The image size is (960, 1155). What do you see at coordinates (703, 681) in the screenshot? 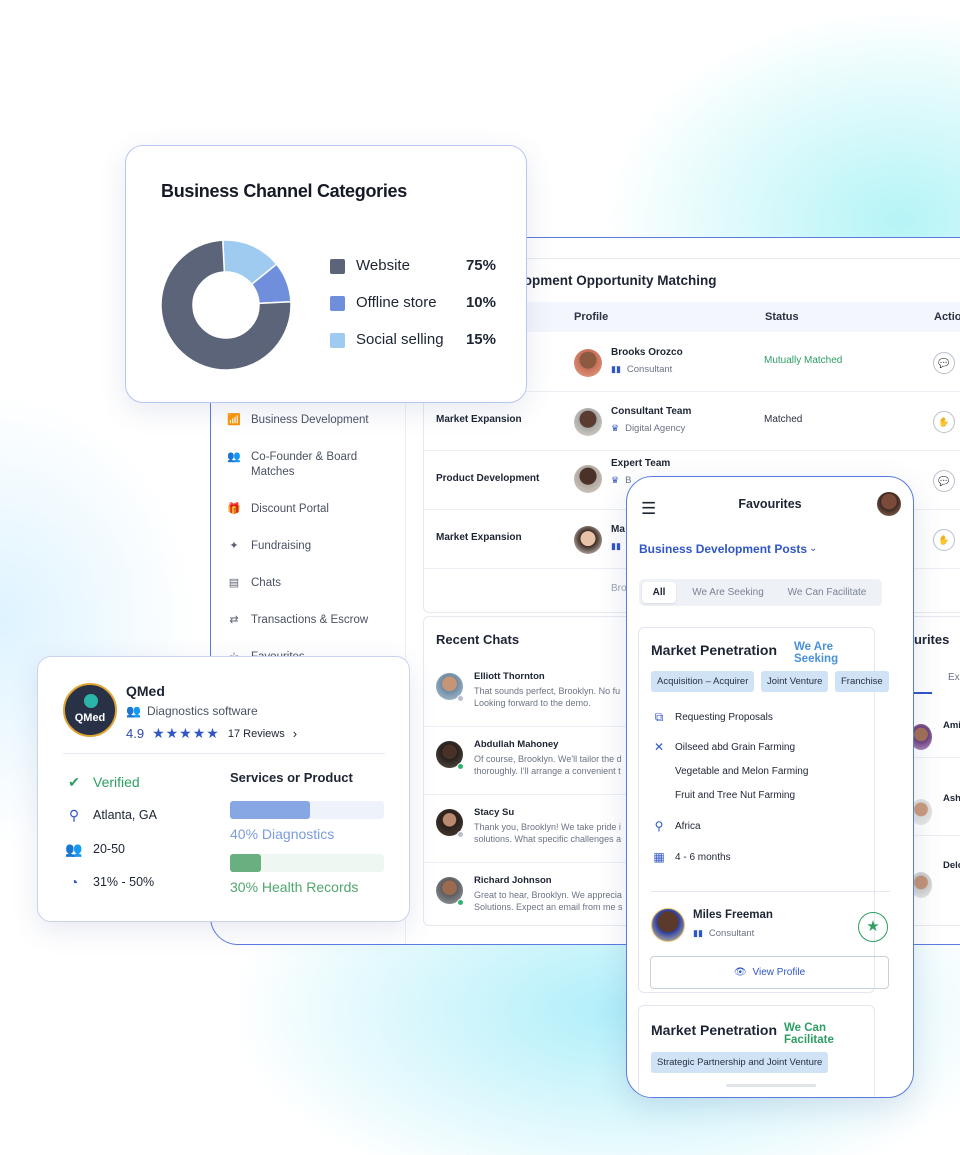
I see `deal-type-chip: Acquisition – Acquirer` at bounding box center [703, 681].